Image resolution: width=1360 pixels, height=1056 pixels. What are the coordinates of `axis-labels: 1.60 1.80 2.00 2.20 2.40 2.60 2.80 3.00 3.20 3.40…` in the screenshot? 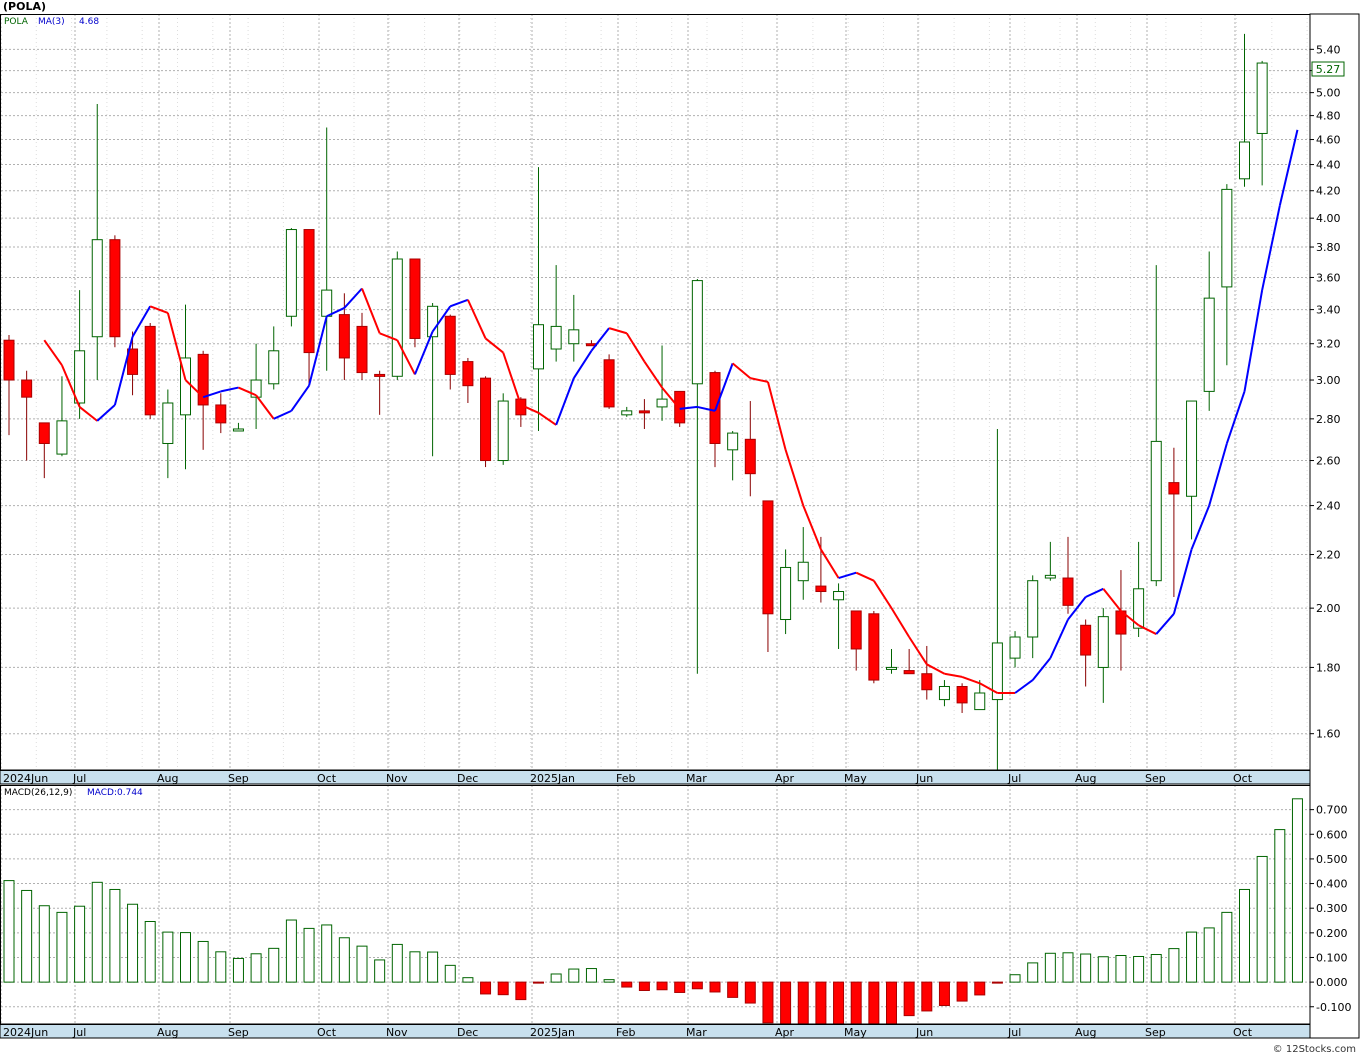 It's located at (1330, 528).